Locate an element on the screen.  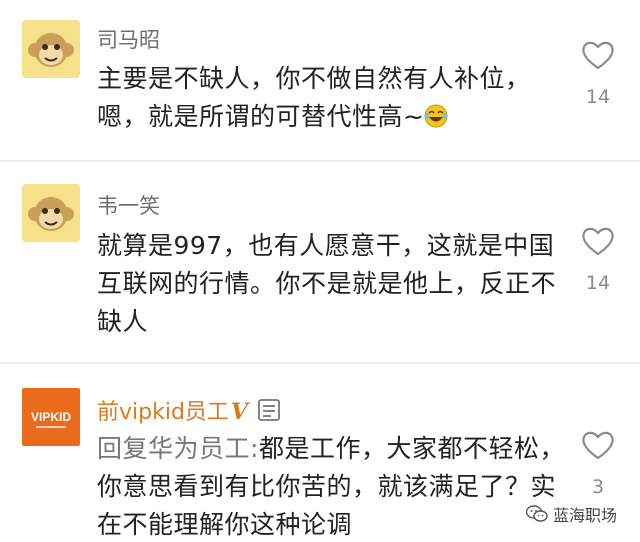
username-text: 前vipkid员工 is located at coordinates (163, 412).